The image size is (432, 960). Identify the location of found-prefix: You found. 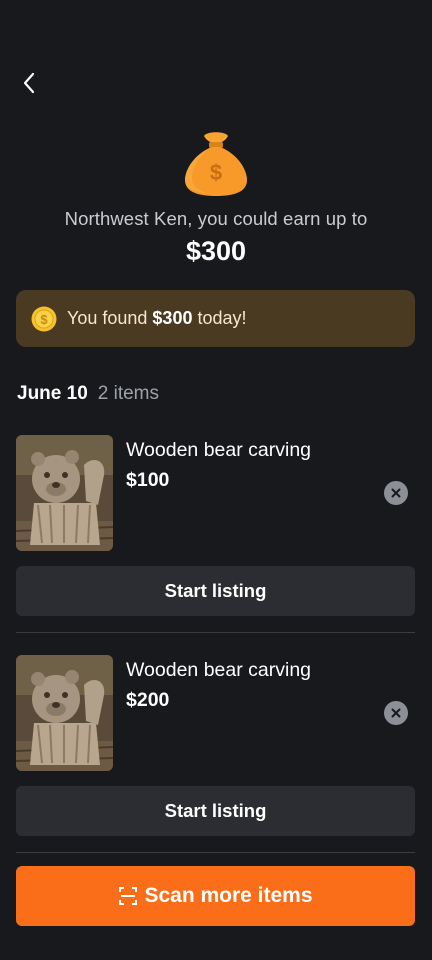
(110, 318).